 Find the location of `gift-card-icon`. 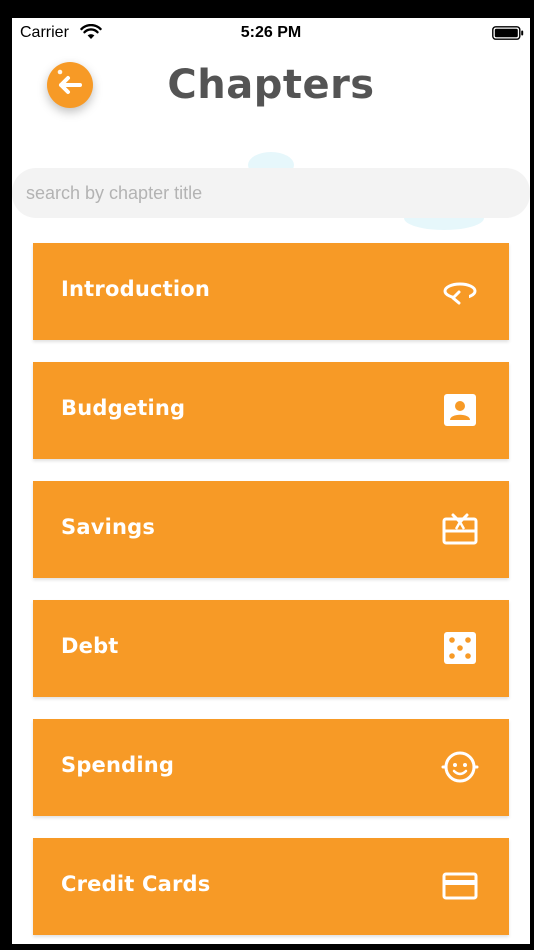

gift-card-icon is located at coordinates (460, 529).